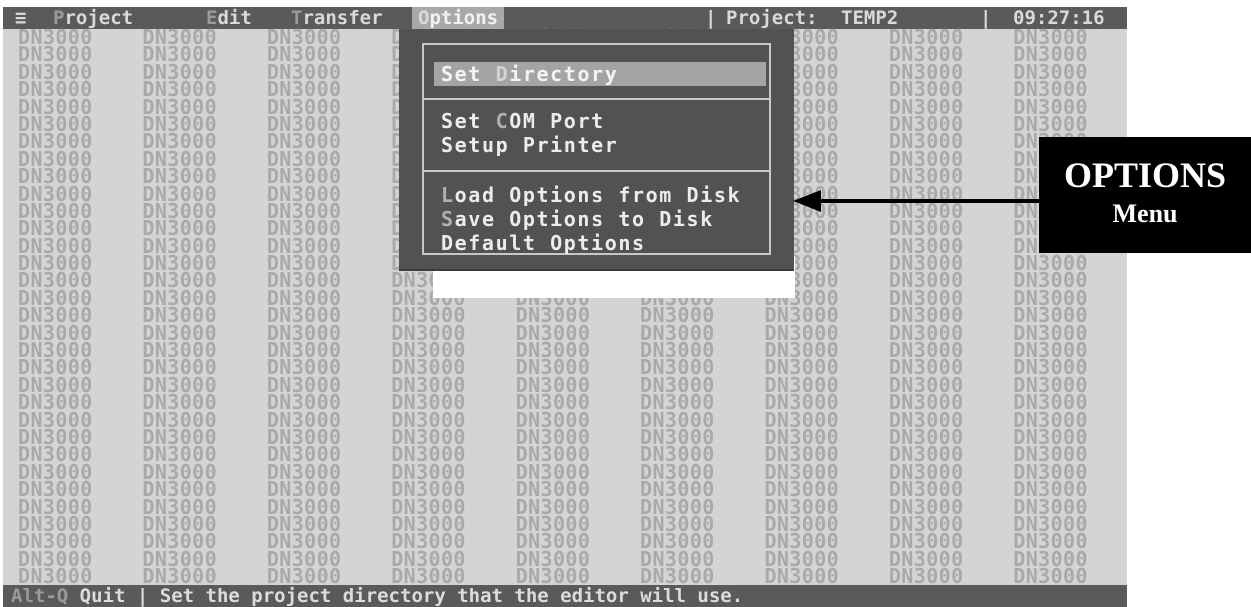 The width and height of the screenshot is (1251, 607). I want to click on menu-item-default-options: Default Options, so click(543, 243).